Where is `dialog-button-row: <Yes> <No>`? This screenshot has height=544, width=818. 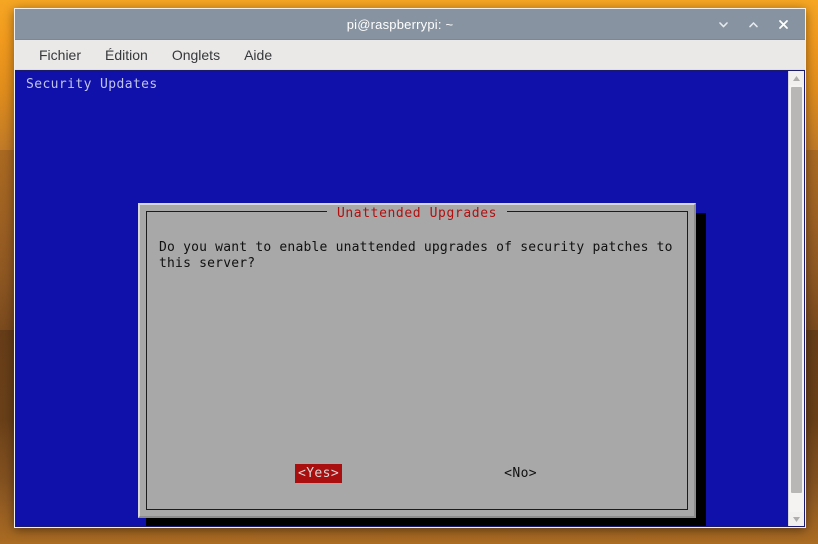
dialog-button-row: <Yes> <No> is located at coordinates (417, 473).